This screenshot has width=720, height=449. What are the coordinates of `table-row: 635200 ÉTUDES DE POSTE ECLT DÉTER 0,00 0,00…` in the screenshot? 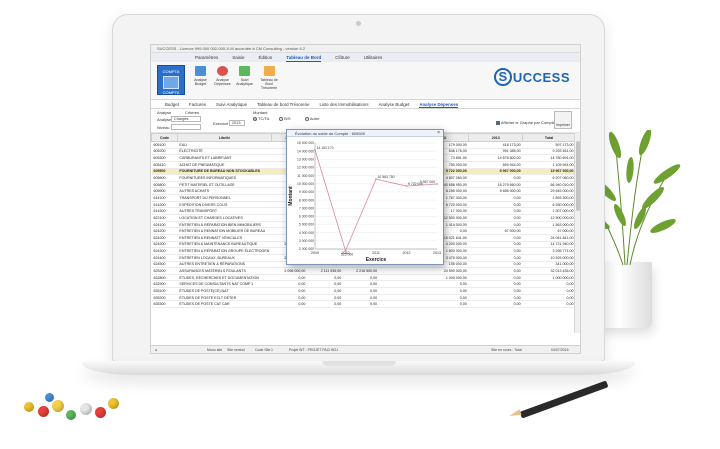 It's located at (363, 298).